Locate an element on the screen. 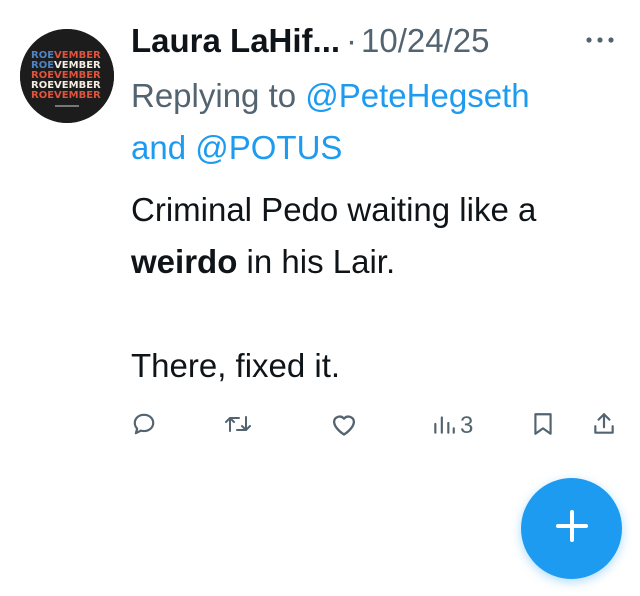 This screenshot has height=596, width=640. heart-icon is located at coordinates (344, 426).